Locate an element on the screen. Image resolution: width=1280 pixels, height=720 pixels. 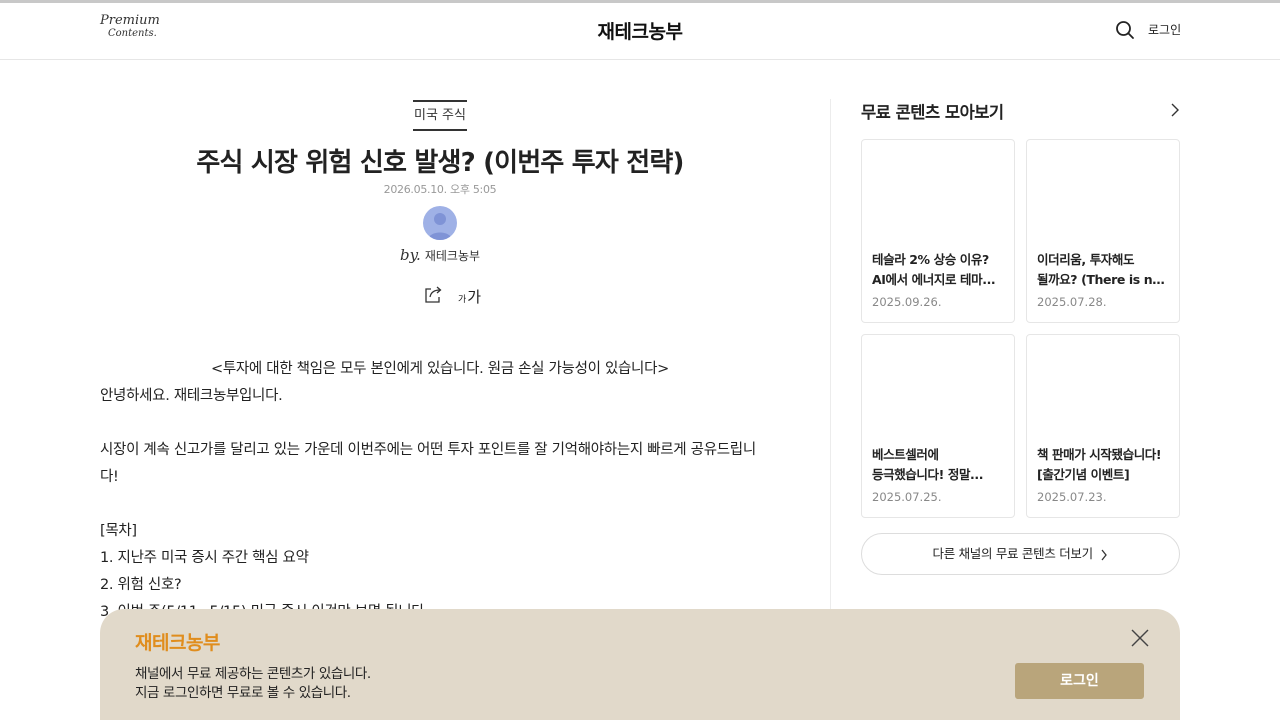
card-title-line: 베스트셀러에 is located at coordinates (905, 454).